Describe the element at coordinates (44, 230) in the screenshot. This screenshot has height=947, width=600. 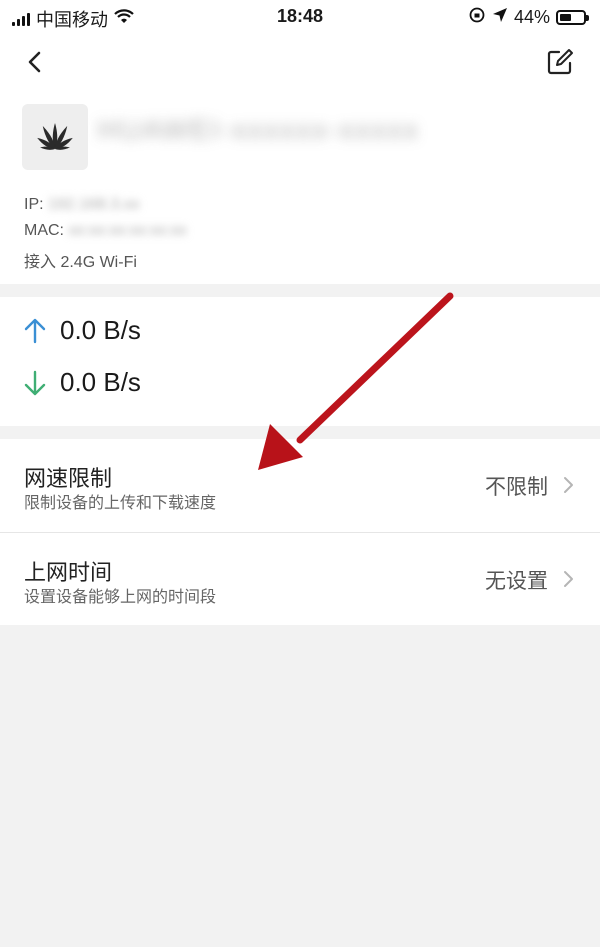
I see `mac-label: MAC:` at that location.